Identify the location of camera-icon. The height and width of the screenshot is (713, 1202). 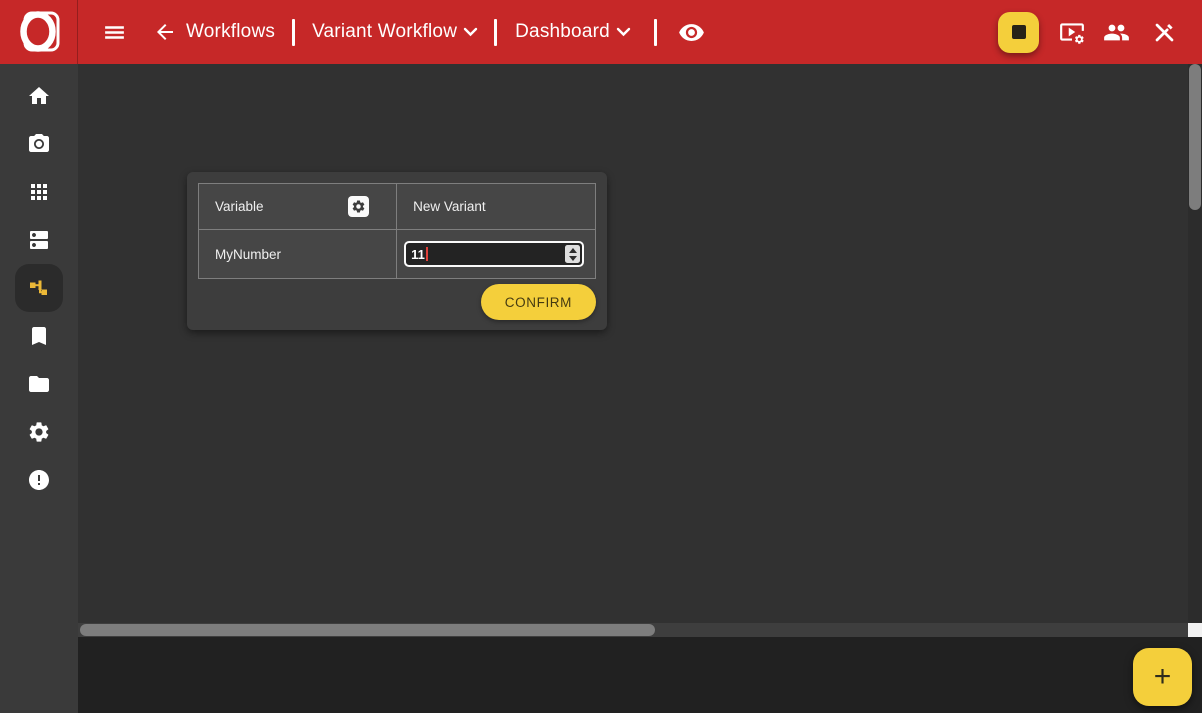
(39, 143).